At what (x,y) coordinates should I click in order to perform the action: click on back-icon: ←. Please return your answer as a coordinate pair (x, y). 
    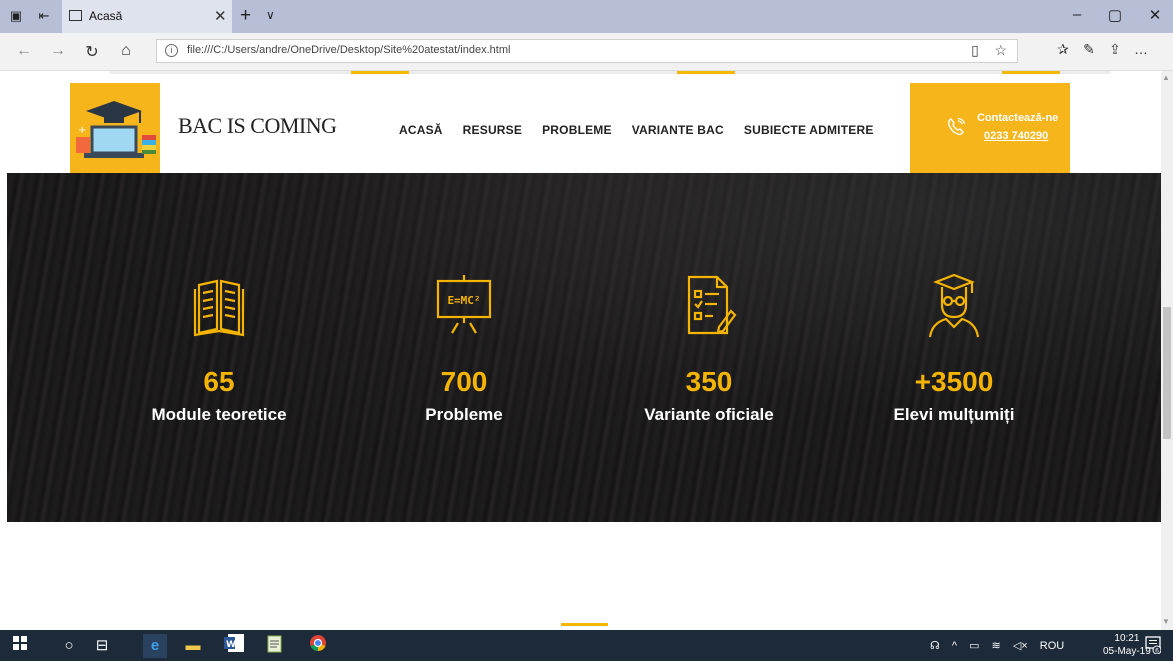
    Looking at the image, I should click on (24, 51).